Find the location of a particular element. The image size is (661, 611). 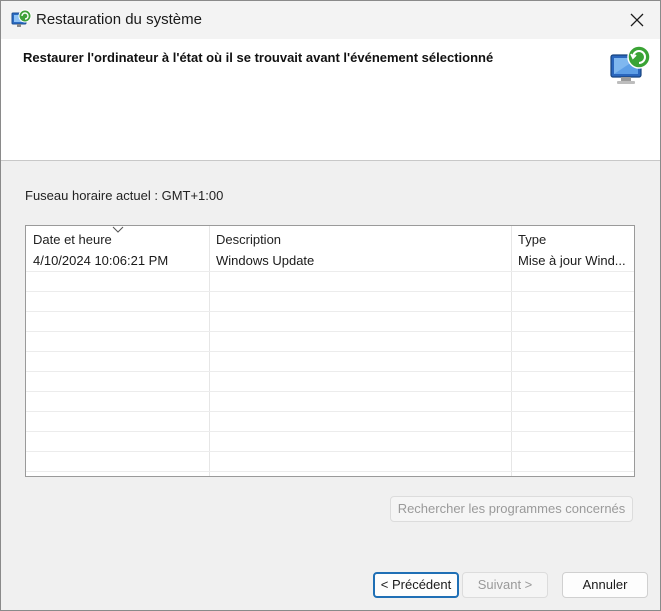

close-button is located at coordinates (637, 20).